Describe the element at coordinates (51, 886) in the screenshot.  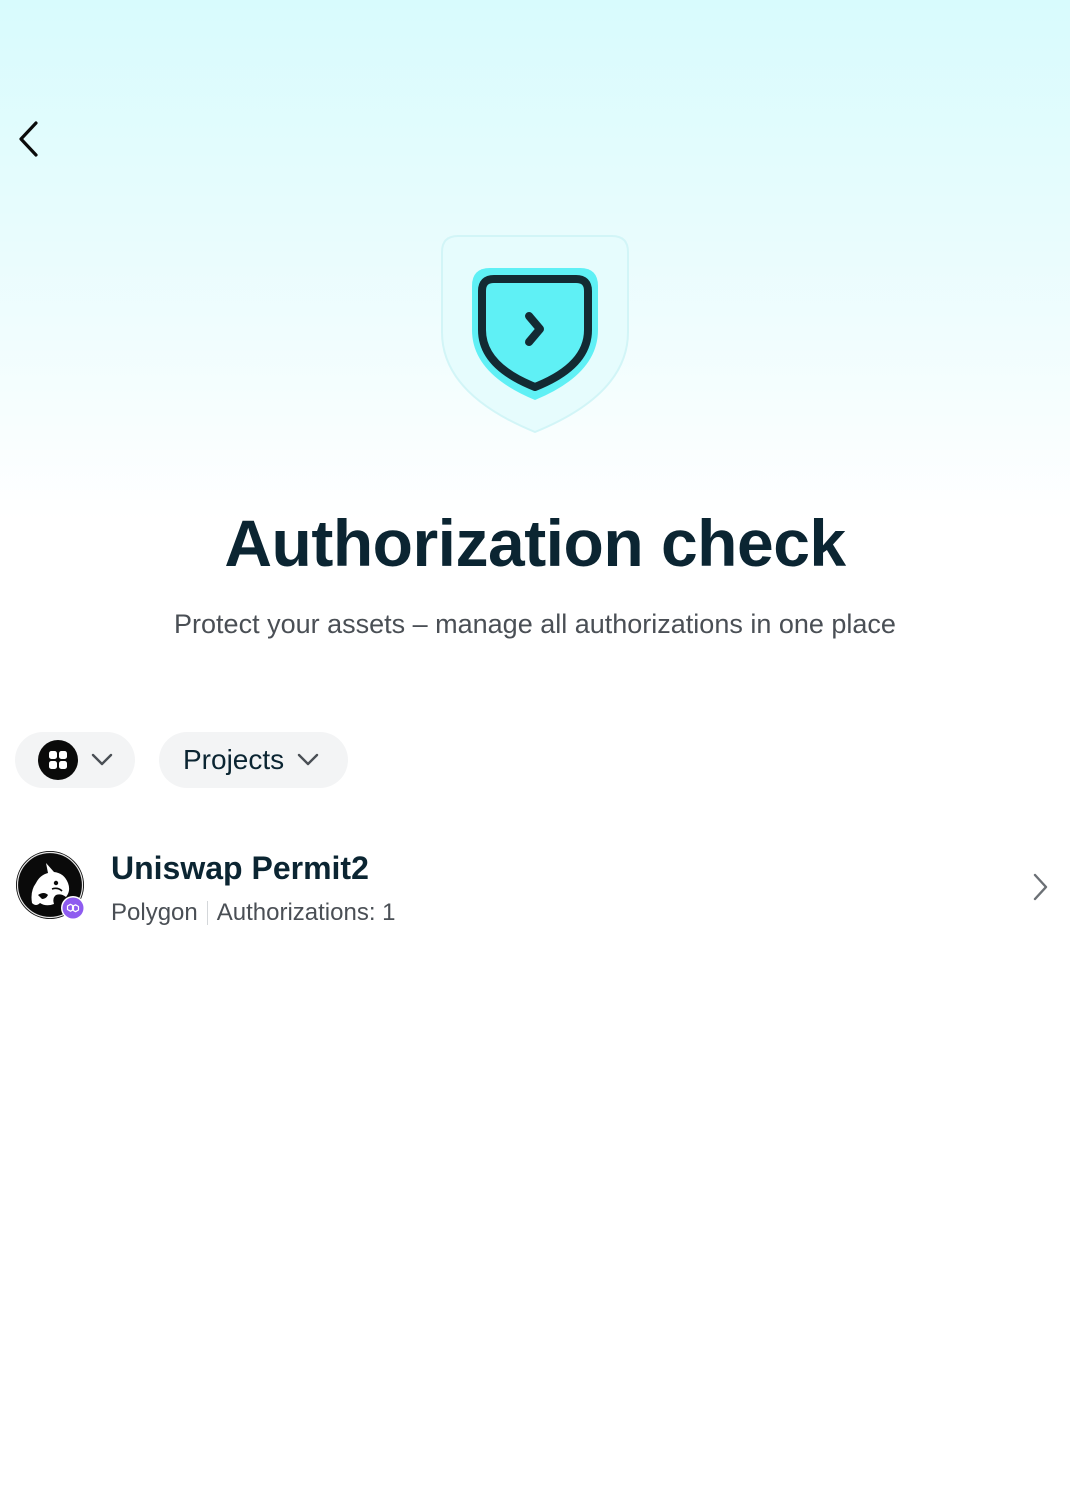
I see `uniswap-logo-avatar` at that location.